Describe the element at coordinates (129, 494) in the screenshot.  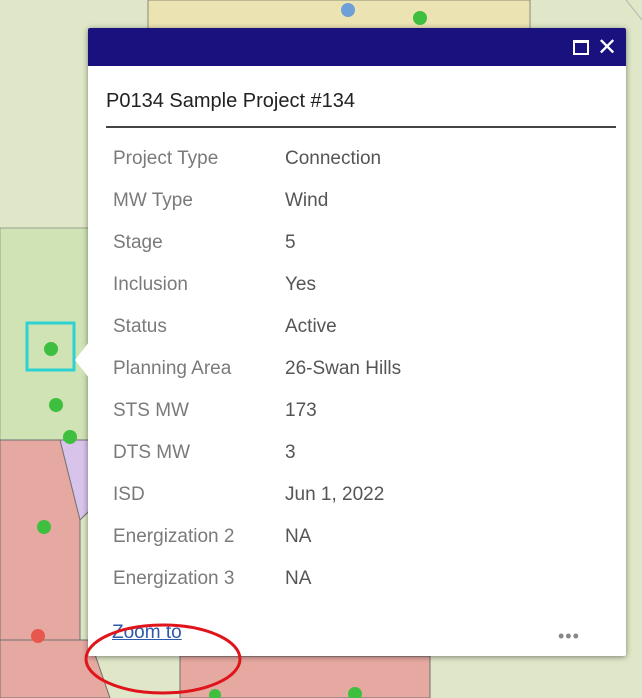
I see `attribute-label: ISD` at that location.